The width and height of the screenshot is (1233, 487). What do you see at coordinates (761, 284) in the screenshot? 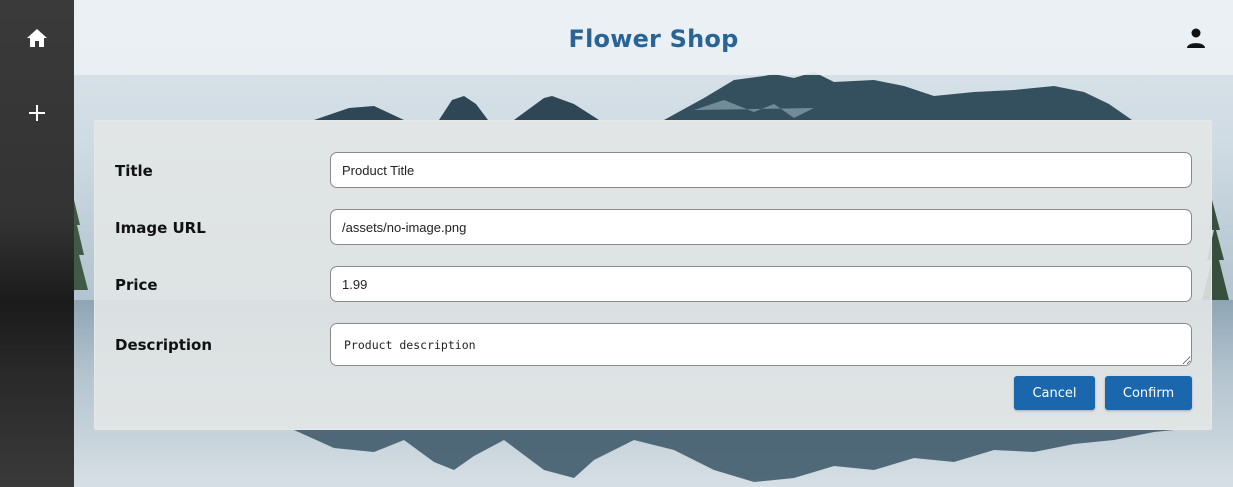
I see `price-input` at bounding box center [761, 284].